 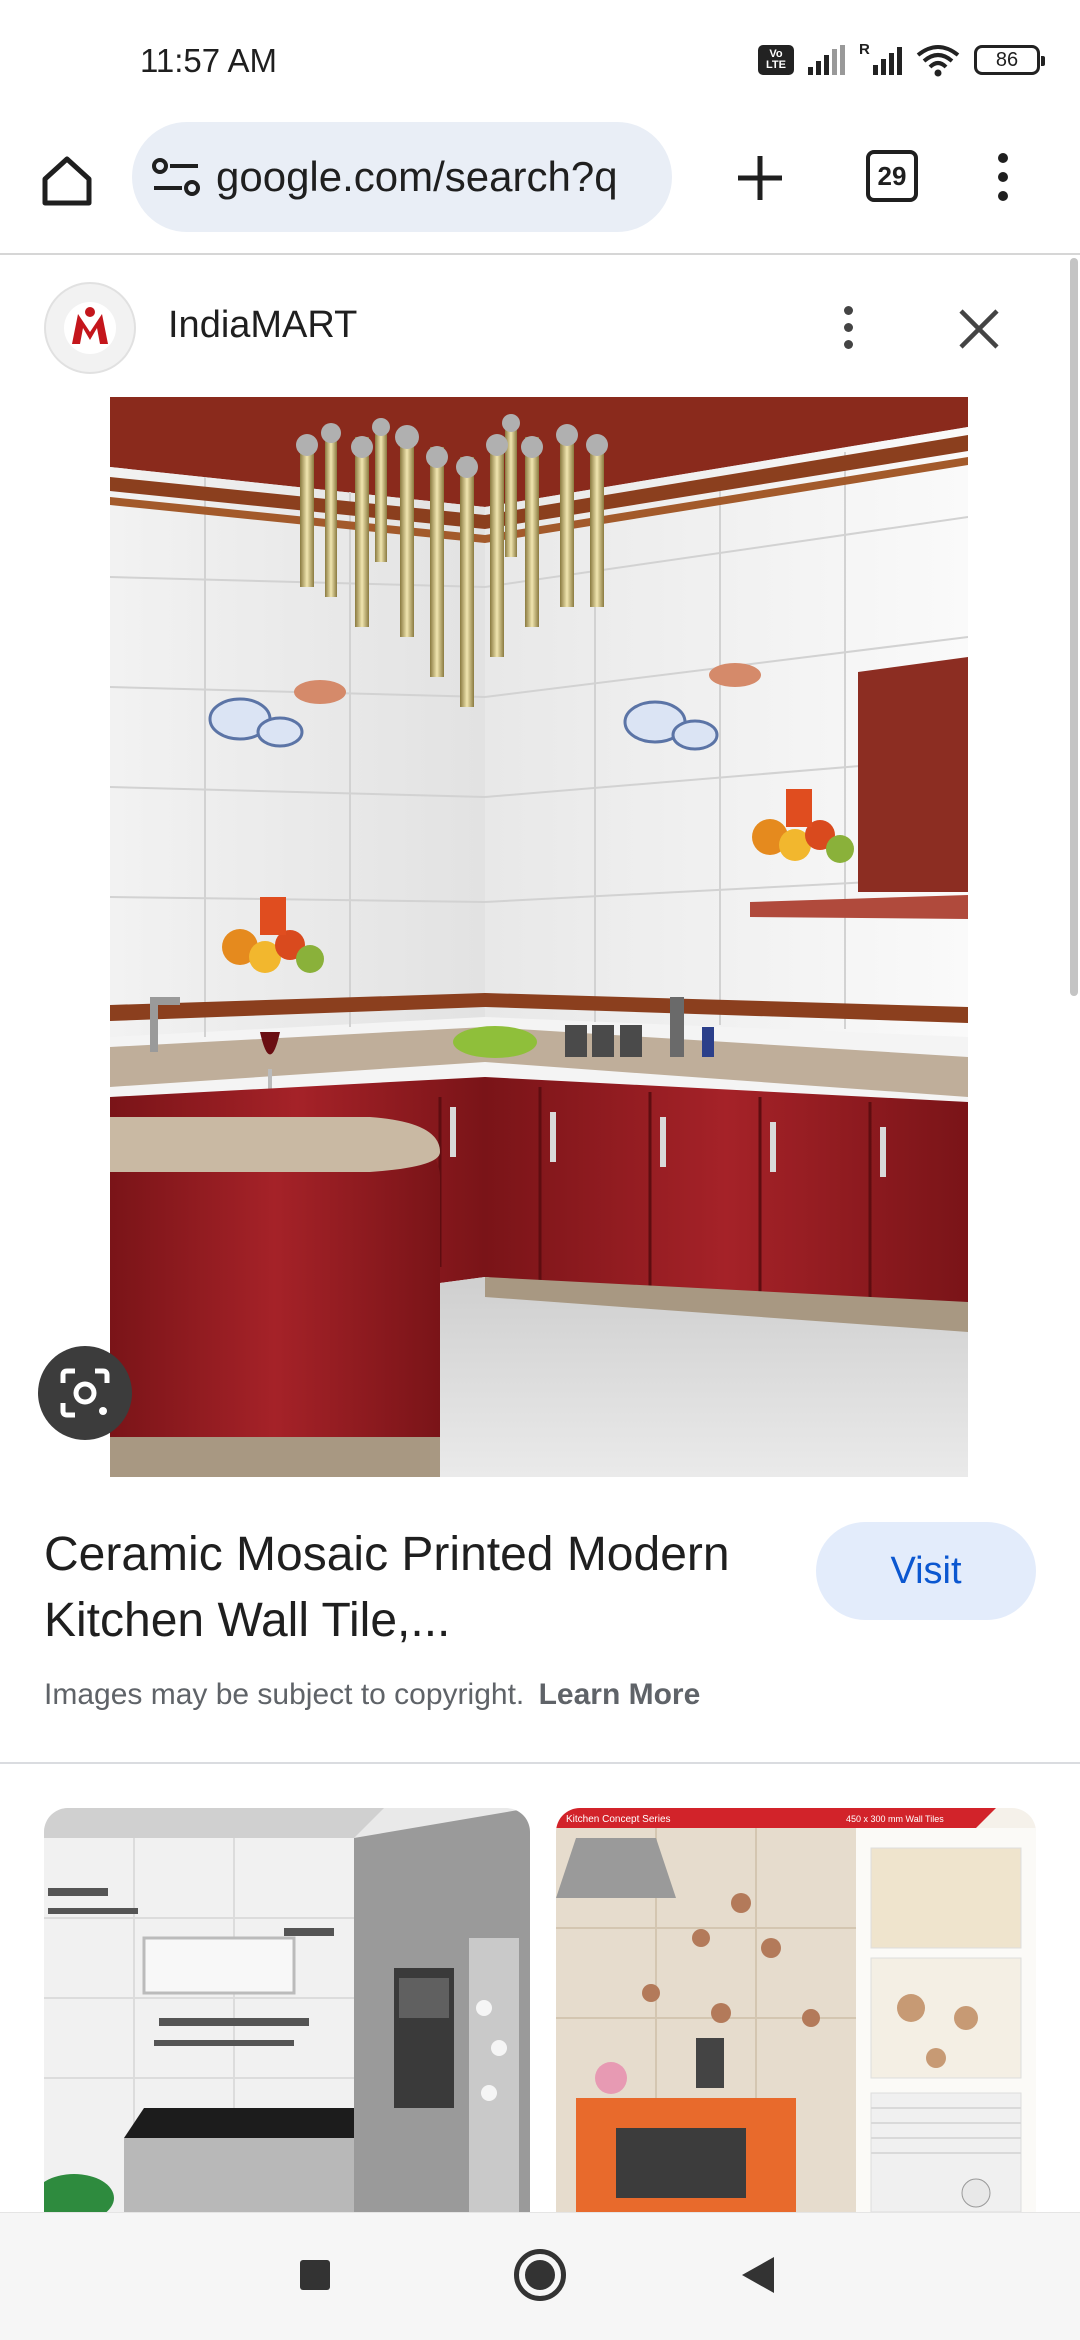 I want to click on status-icons: Vo LTE R 86, so click(x=901, y=60).